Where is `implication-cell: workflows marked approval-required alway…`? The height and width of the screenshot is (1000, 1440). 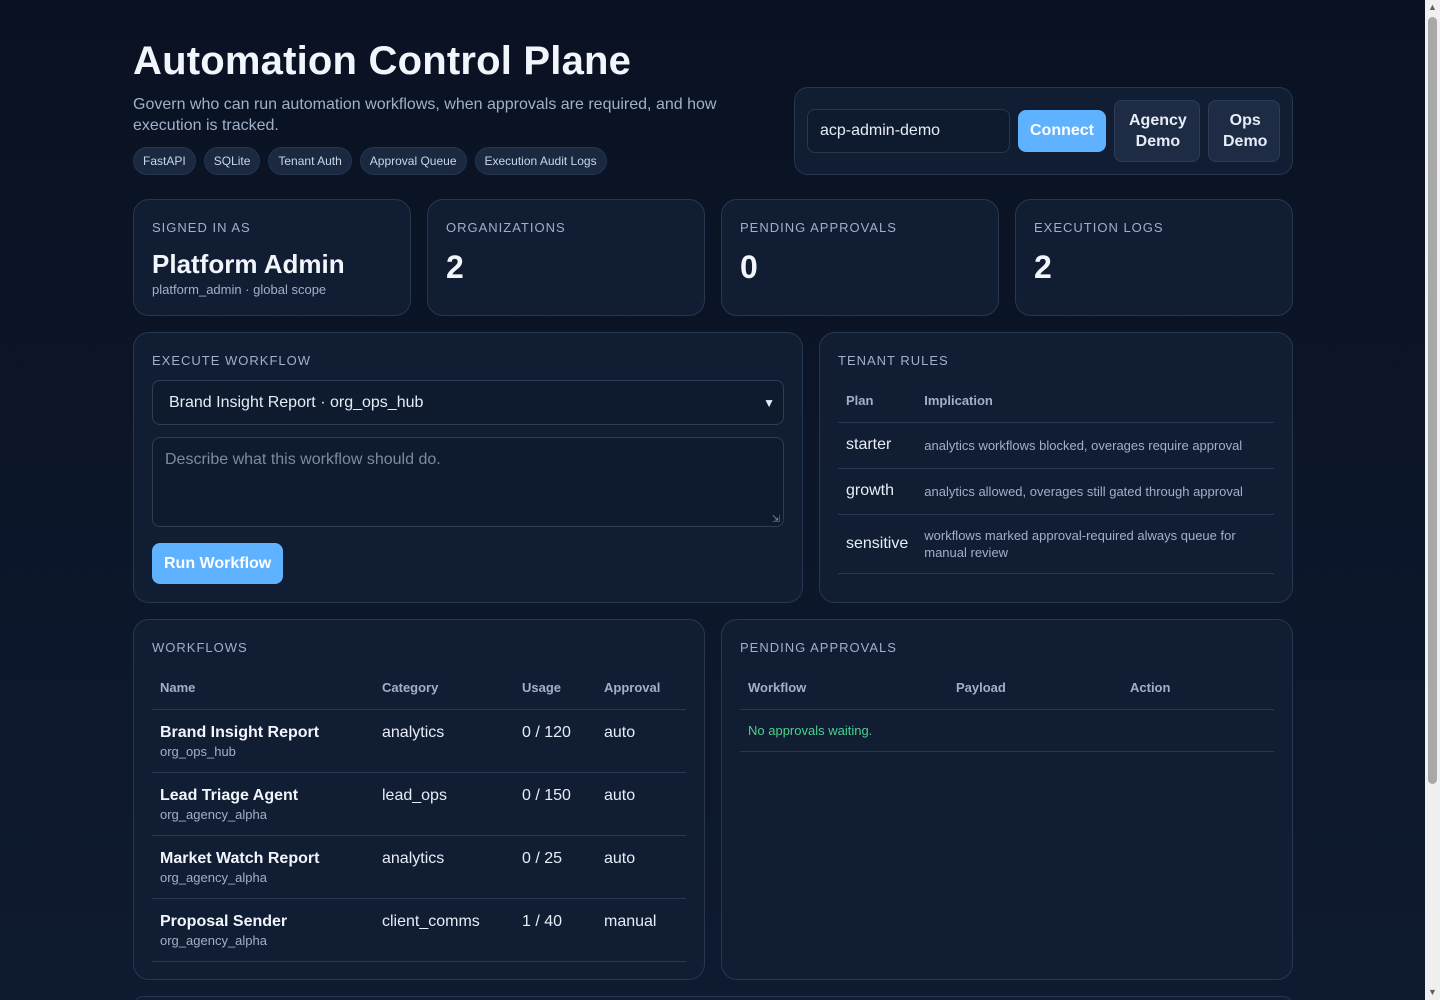 implication-cell: workflows marked approval-required alway… is located at coordinates (1095, 544).